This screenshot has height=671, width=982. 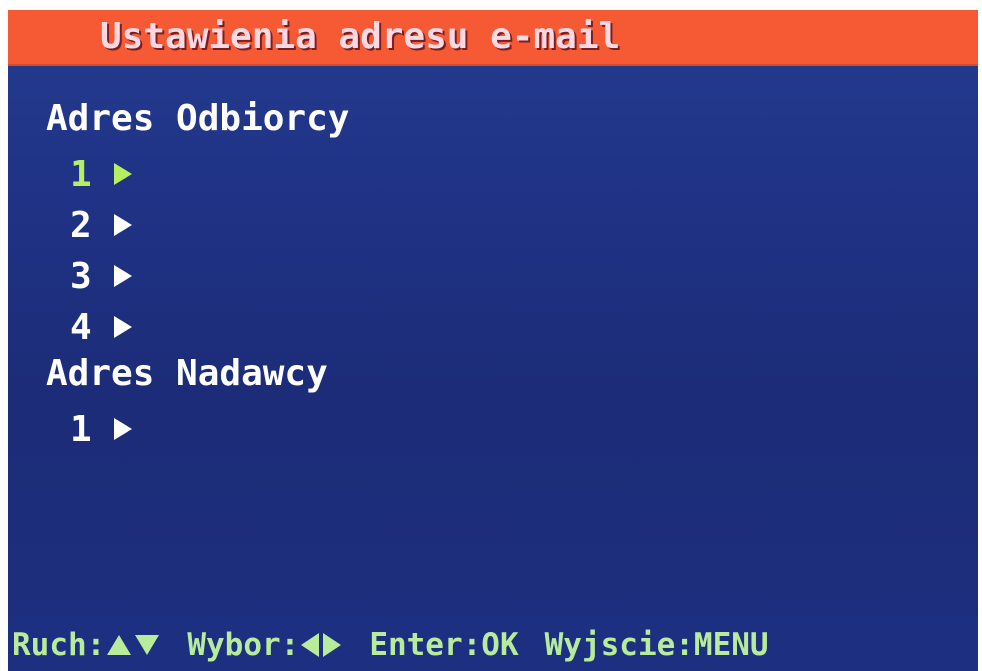 What do you see at coordinates (81, 276) in the screenshot?
I see `slot-number: 3` at bounding box center [81, 276].